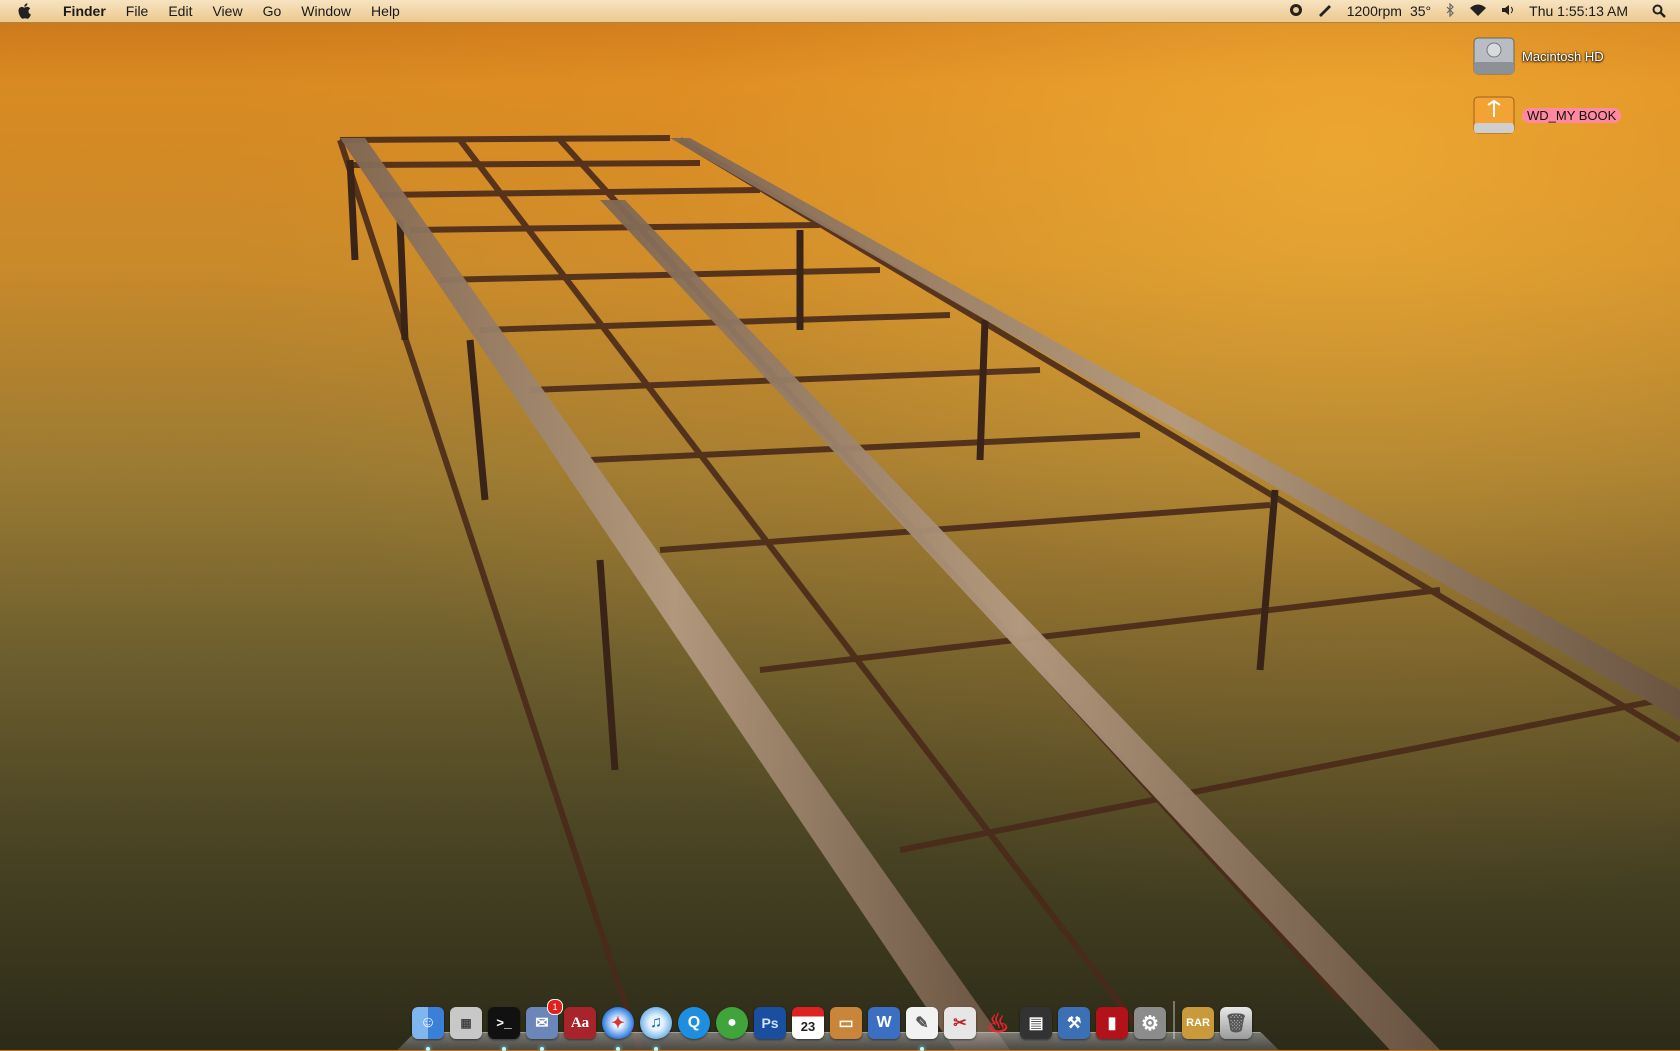  I want to click on wifi-icon, so click(1478, 11).